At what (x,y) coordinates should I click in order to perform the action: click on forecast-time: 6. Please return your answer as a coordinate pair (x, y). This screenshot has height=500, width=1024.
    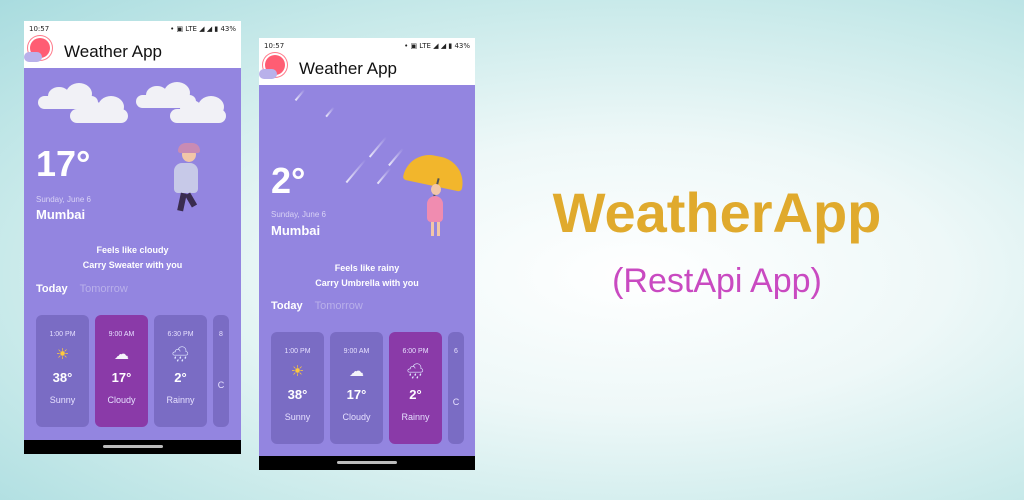
    Looking at the image, I should click on (456, 351).